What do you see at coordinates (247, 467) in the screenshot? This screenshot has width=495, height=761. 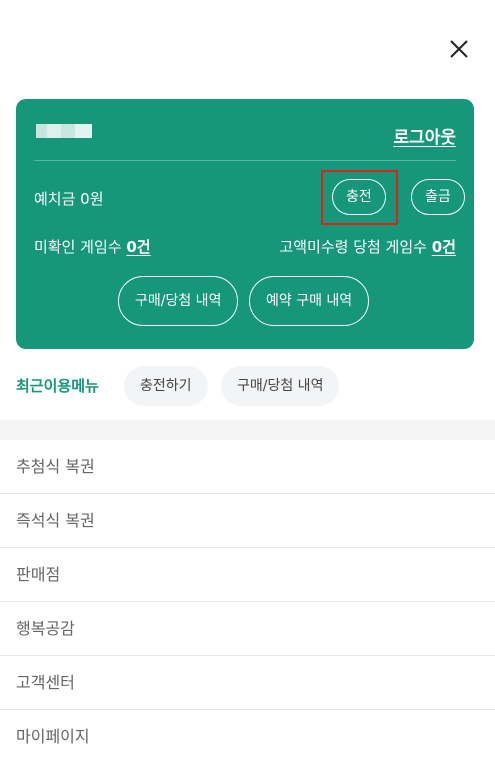 I see `menu-item-draw-lottery: 추첨식 복권` at bounding box center [247, 467].